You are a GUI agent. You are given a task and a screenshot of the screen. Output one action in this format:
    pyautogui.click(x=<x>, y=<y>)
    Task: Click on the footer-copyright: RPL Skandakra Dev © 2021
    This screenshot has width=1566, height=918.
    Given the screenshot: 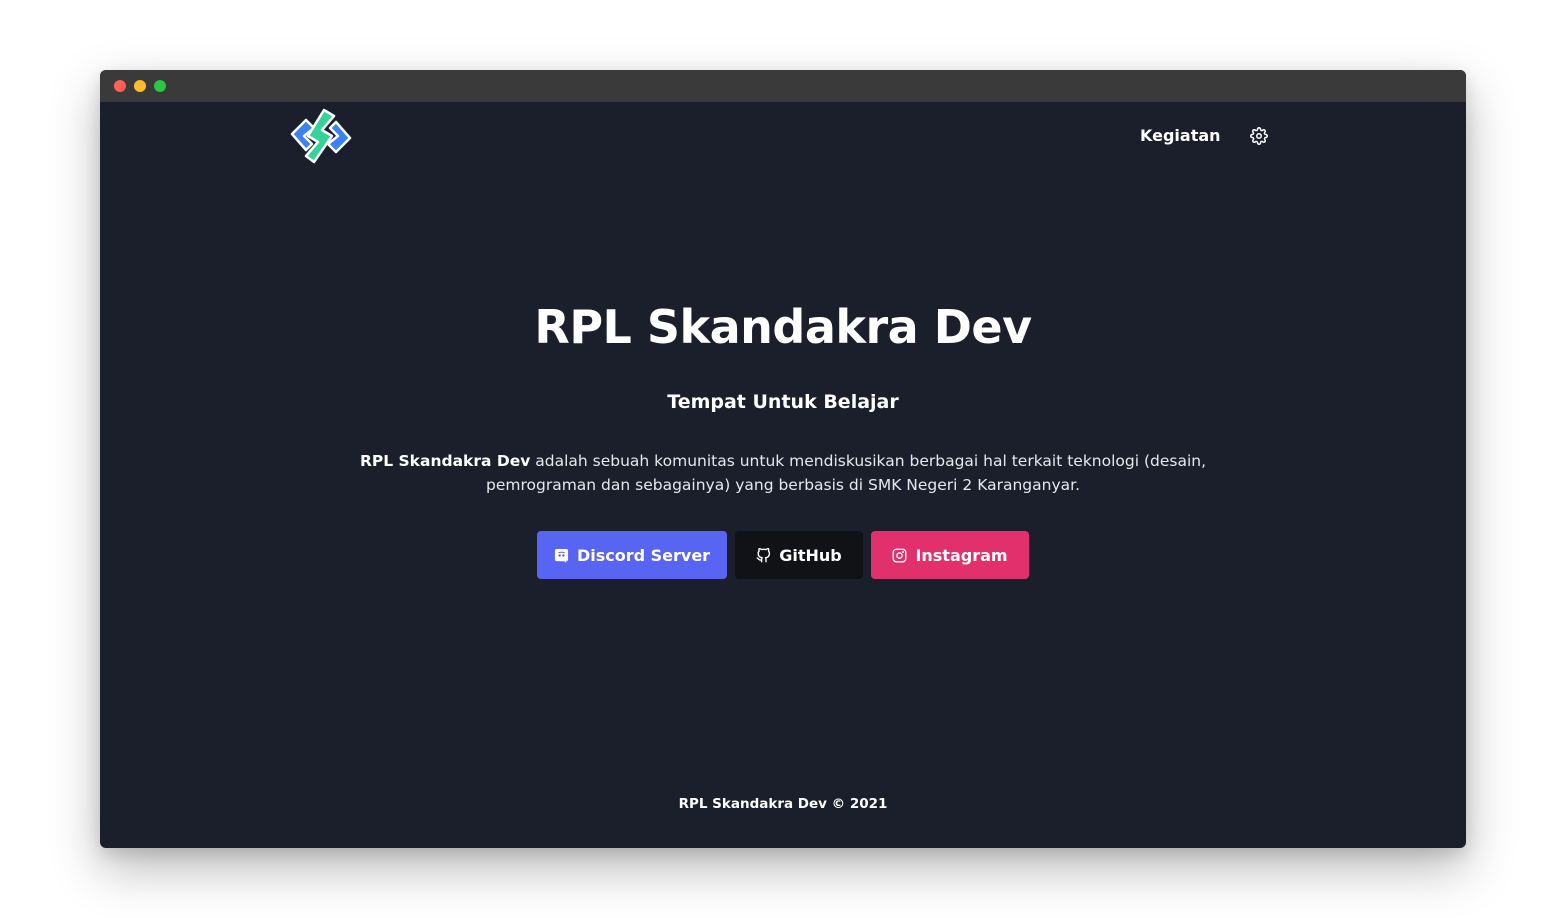 What is the action you would take?
    pyautogui.click(x=783, y=804)
    